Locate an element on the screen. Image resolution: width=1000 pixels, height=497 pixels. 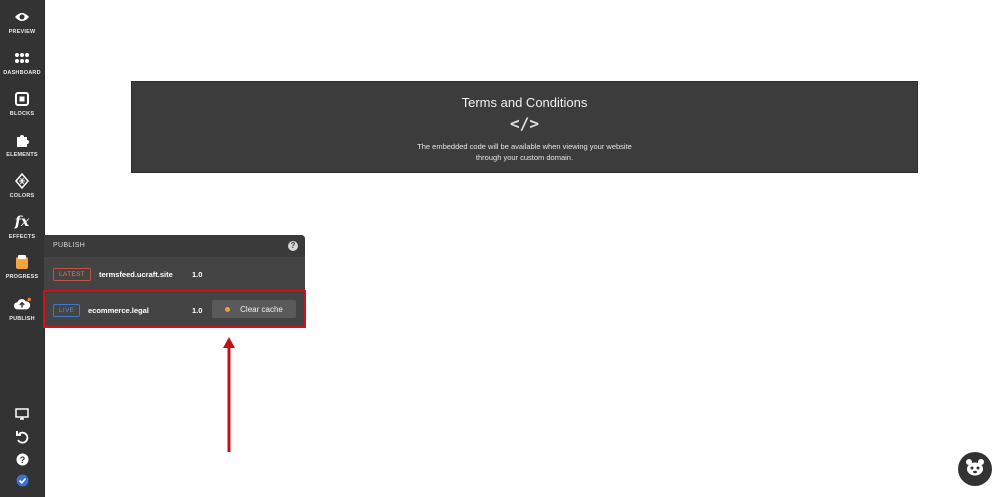
sidebar-item-progress: PROGRESS is located at coordinates (22, 269).